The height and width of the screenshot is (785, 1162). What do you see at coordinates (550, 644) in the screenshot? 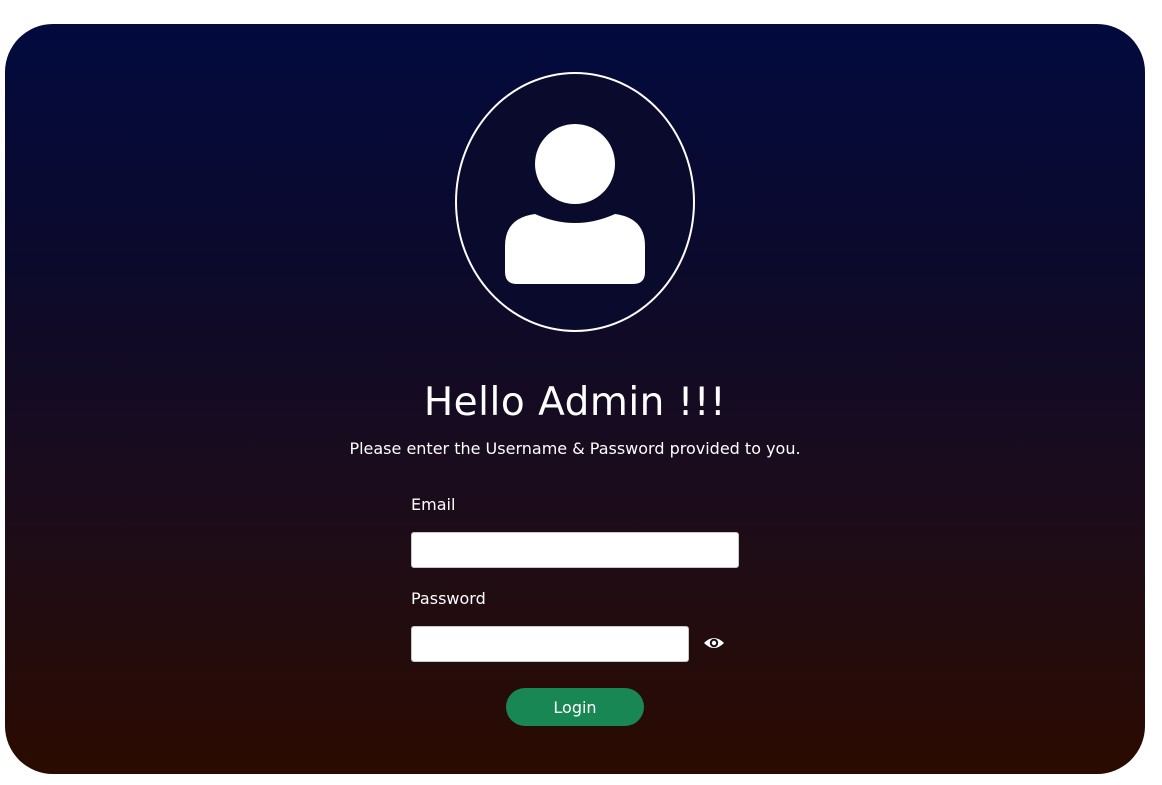
I see `password-field` at bounding box center [550, 644].